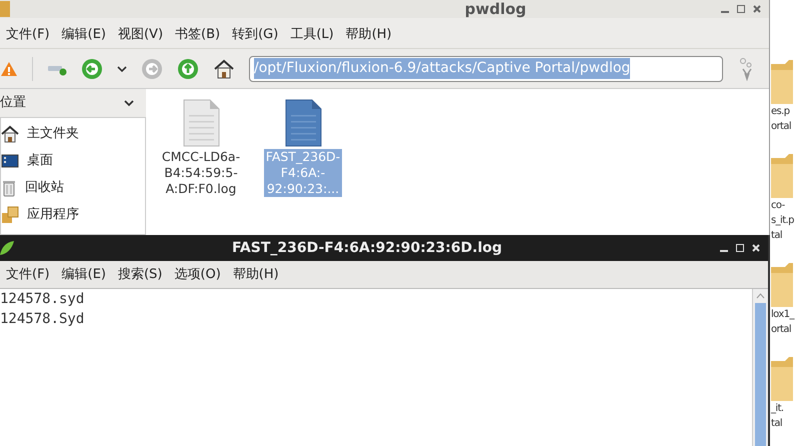 The width and height of the screenshot is (804, 446). Describe the element at coordinates (201, 148) in the screenshot. I see `file-item: CMCC-LD6a- B4:54:59:5- A:DF:F0.log` at that location.